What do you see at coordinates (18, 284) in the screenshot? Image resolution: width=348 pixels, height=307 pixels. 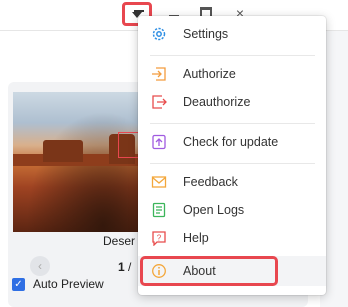 I see `auto-preview-checkbox: ✓` at bounding box center [18, 284].